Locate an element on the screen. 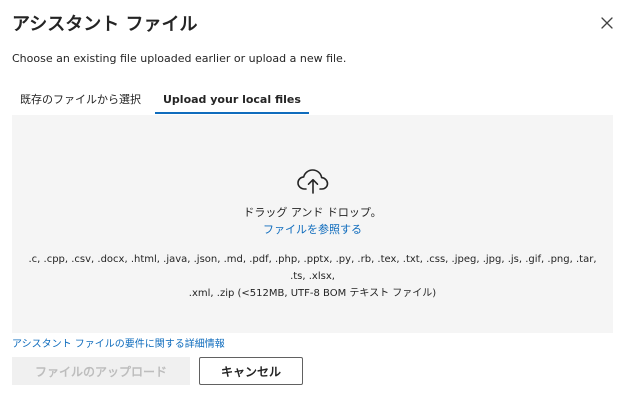 This screenshot has height=405, width=633. cloud-upload-icon is located at coordinates (313, 181).